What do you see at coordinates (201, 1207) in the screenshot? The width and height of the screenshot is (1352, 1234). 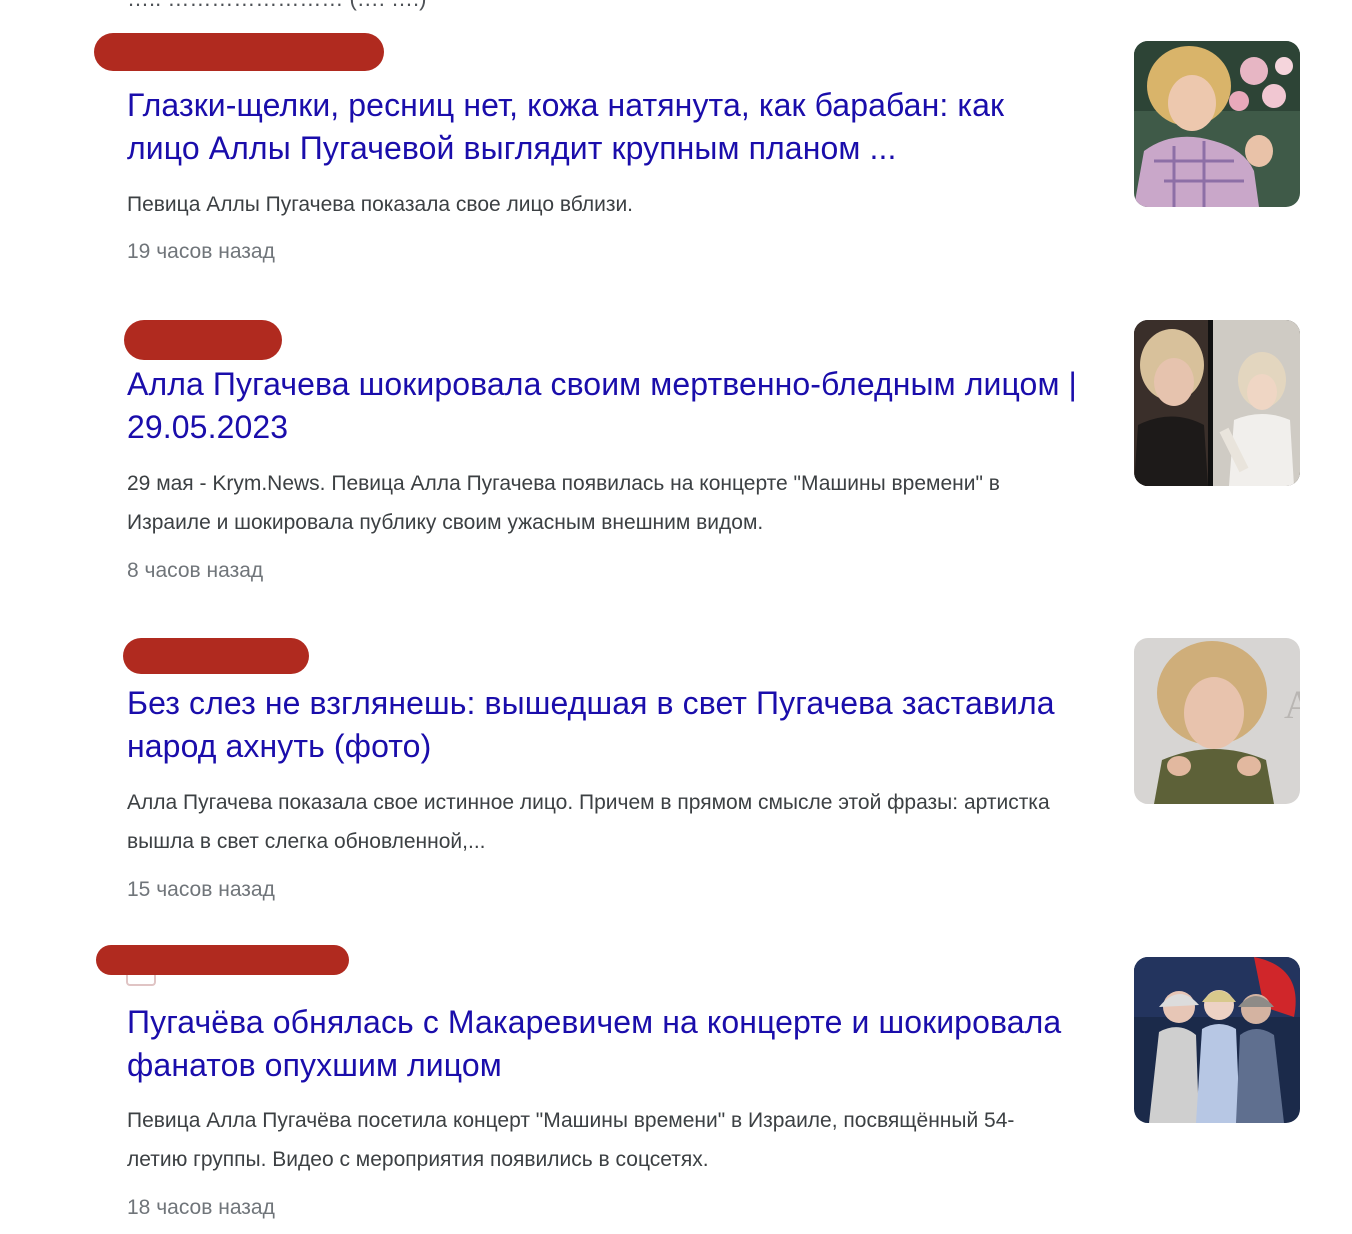 I see `result-timestamp: 18 часов назад` at bounding box center [201, 1207].